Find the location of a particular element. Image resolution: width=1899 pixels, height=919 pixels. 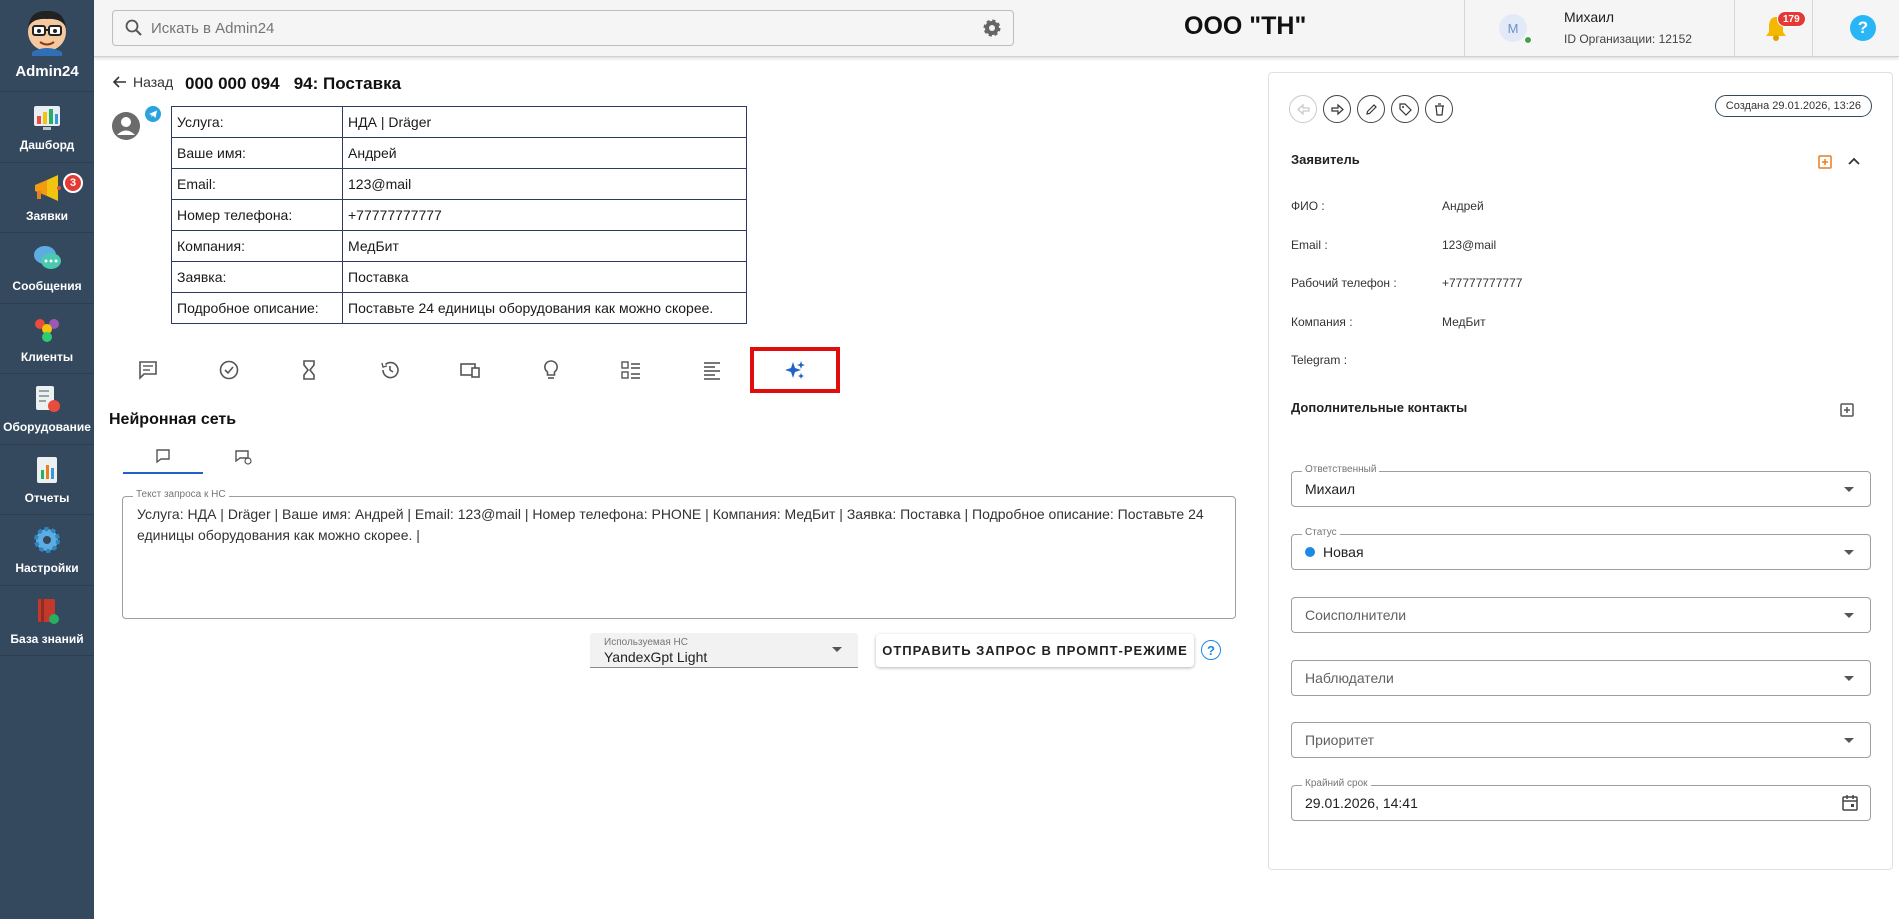

tab-tasks is located at coordinates (229, 370).